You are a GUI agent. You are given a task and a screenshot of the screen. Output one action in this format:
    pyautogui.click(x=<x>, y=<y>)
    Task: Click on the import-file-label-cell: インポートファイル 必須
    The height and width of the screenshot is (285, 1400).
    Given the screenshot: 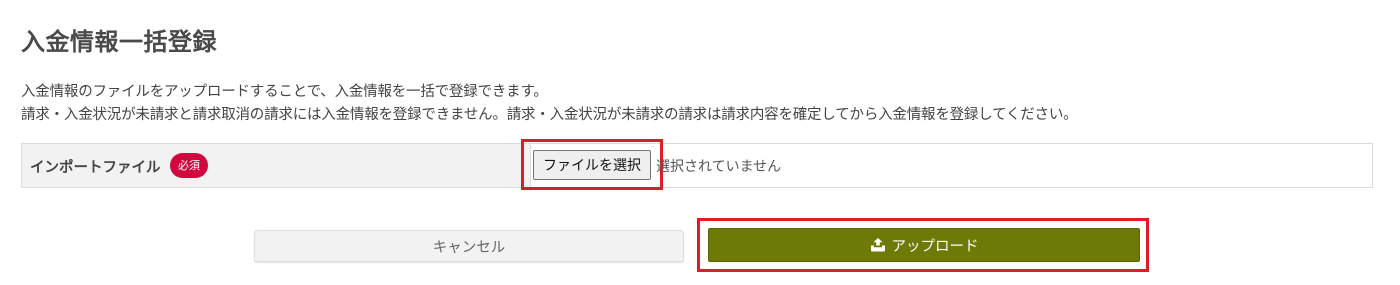 What is the action you would take?
    pyautogui.click(x=276, y=165)
    